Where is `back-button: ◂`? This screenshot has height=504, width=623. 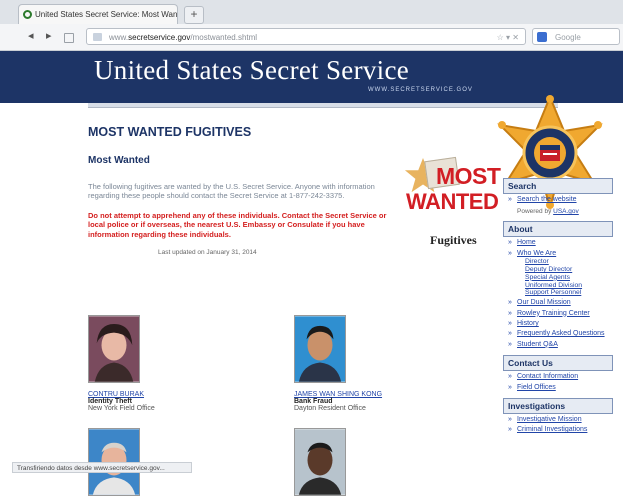 back-button: ◂ is located at coordinates (31, 35).